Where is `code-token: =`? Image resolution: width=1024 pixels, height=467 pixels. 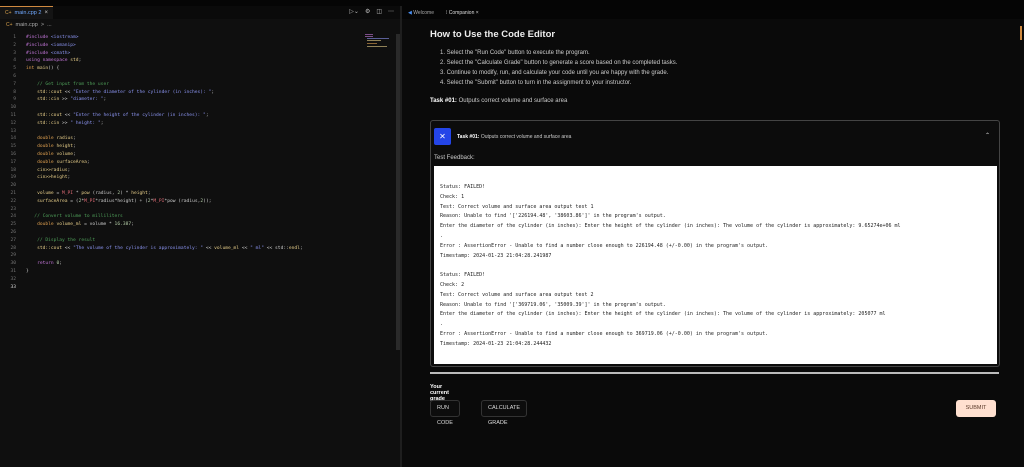
code-token: = is located at coordinates (57, 193).